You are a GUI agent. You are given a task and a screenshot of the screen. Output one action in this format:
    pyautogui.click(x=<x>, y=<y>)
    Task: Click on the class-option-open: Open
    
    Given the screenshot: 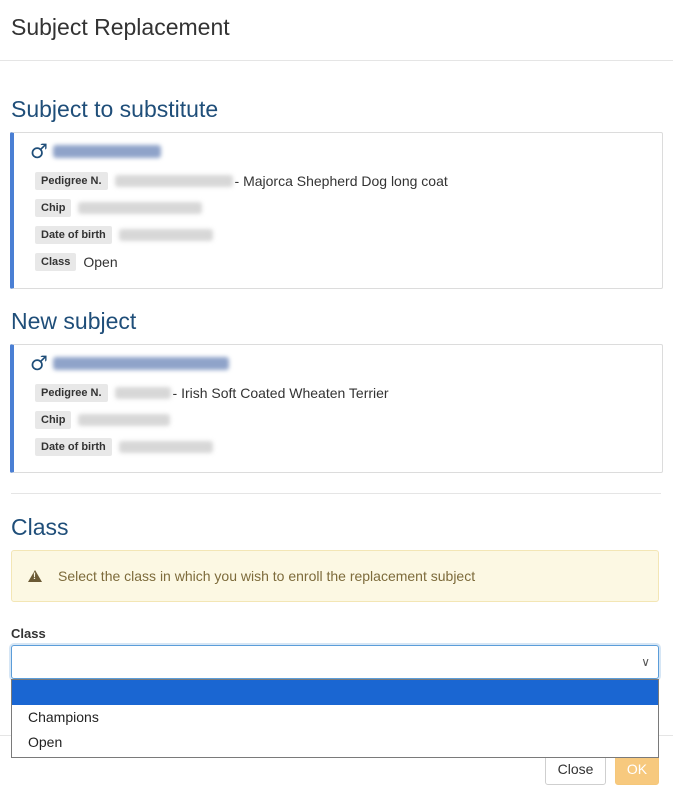 What is the action you would take?
    pyautogui.click(x=335, y=742)
    